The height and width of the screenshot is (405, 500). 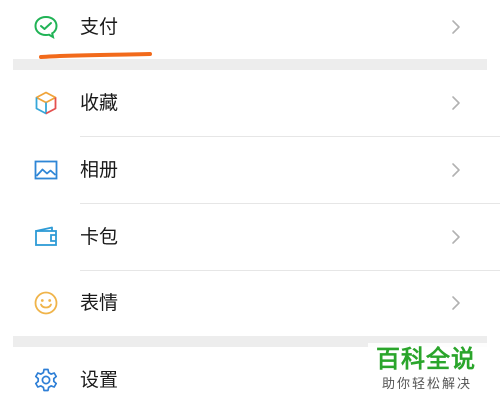 What do you see at coordinates (250, 64) in the screenshot?
I see `section-separator` at bounding box center [250, 64].